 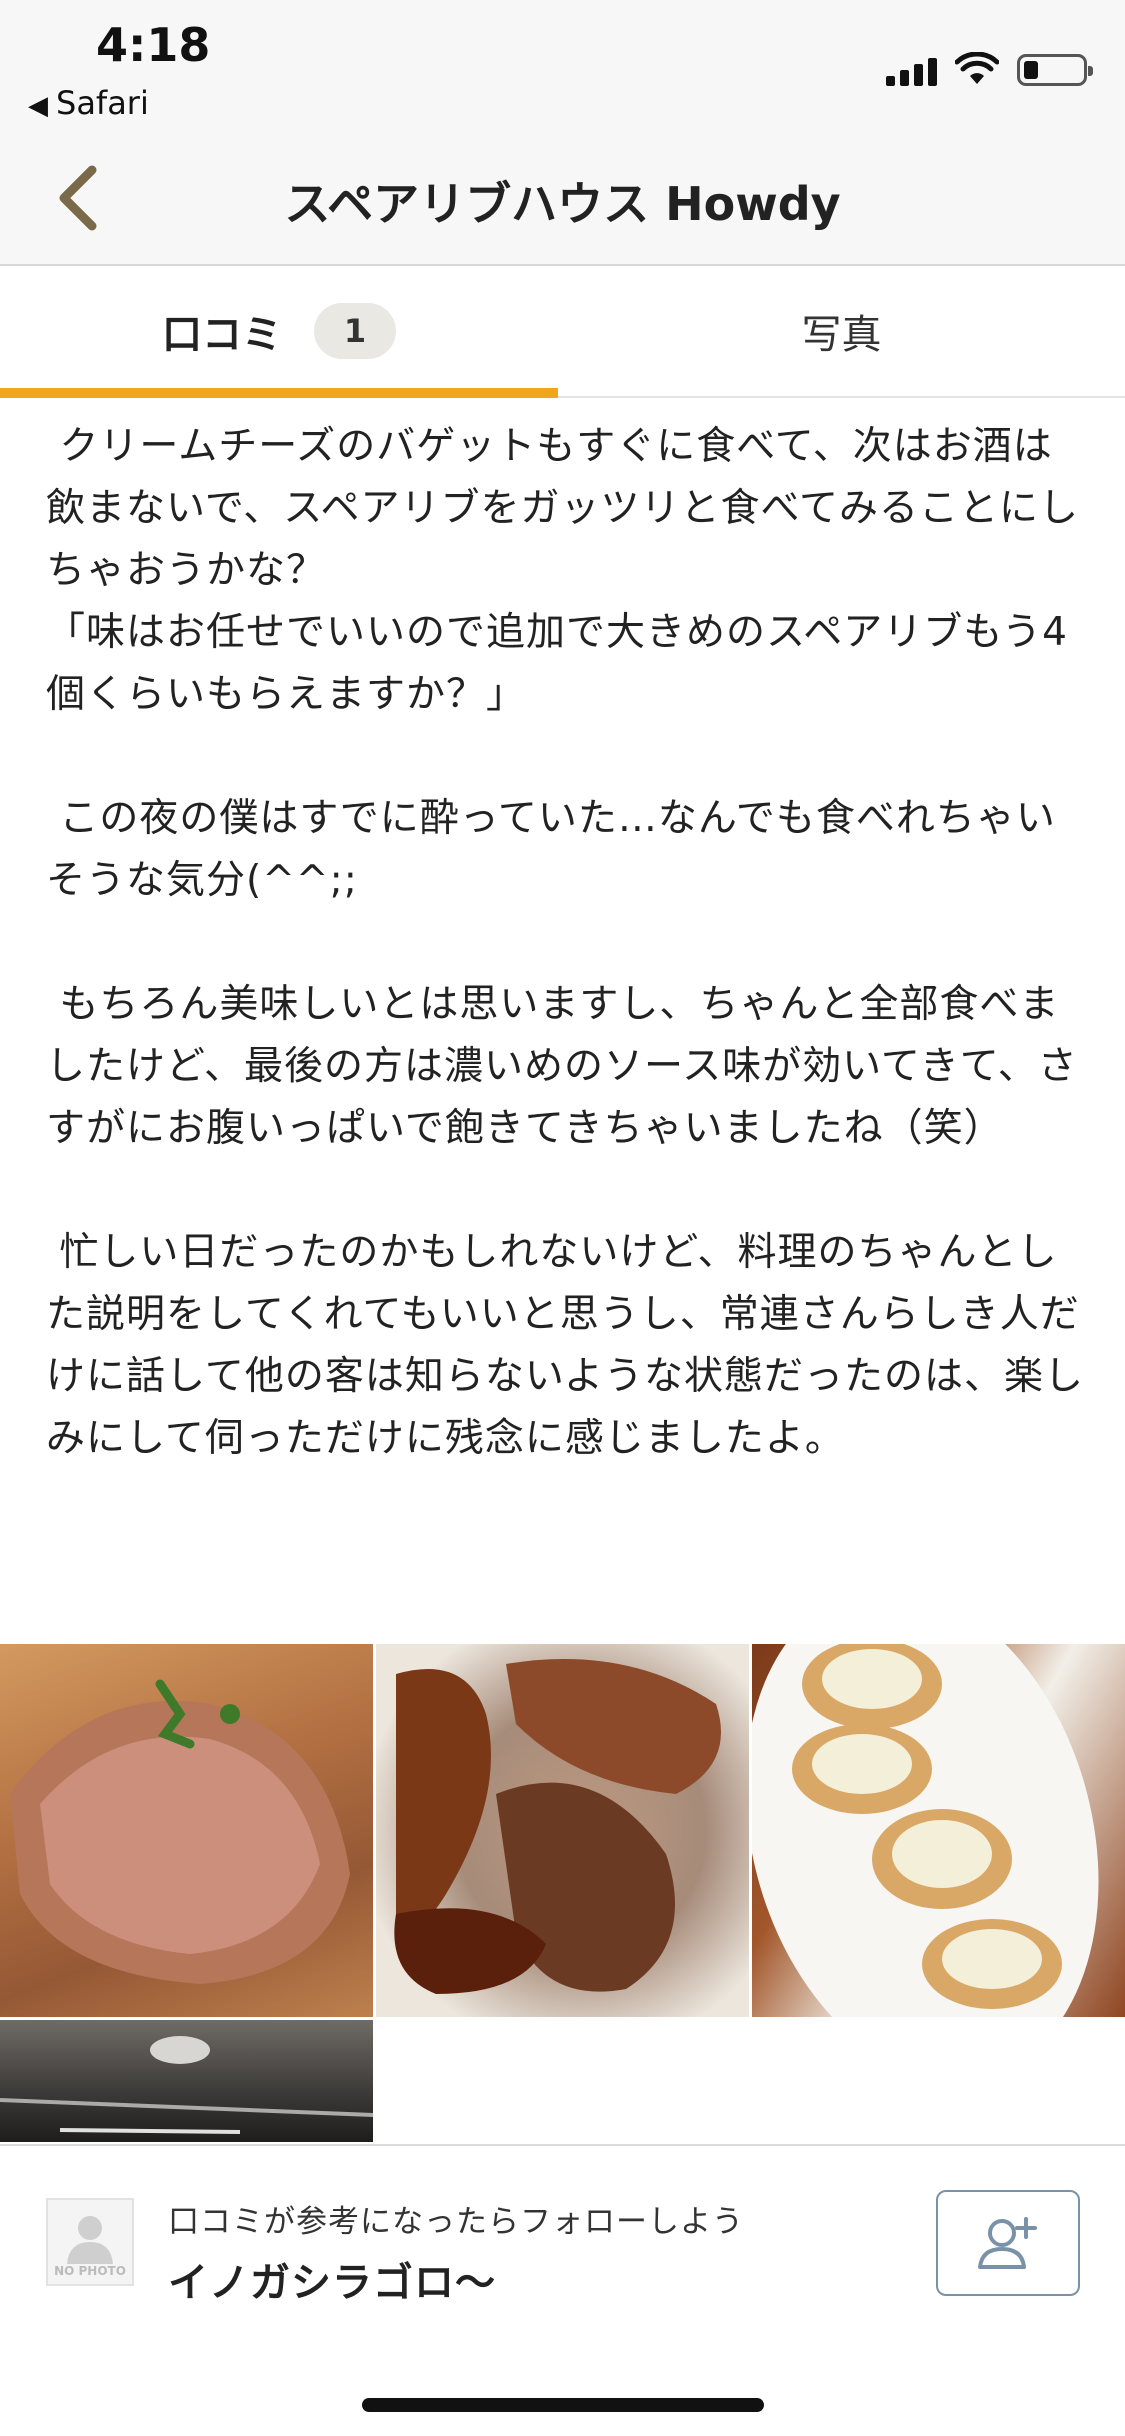 I want to click on tab-reviews: 口コミ 1, so click(x=279, y=331).